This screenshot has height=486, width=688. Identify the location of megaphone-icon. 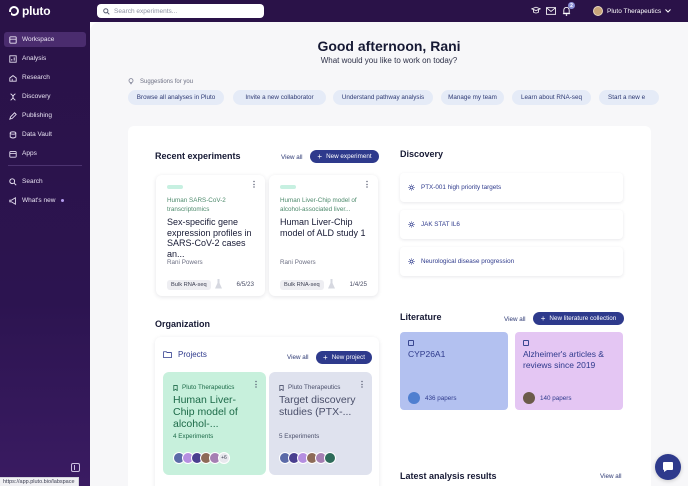
(12, 200).